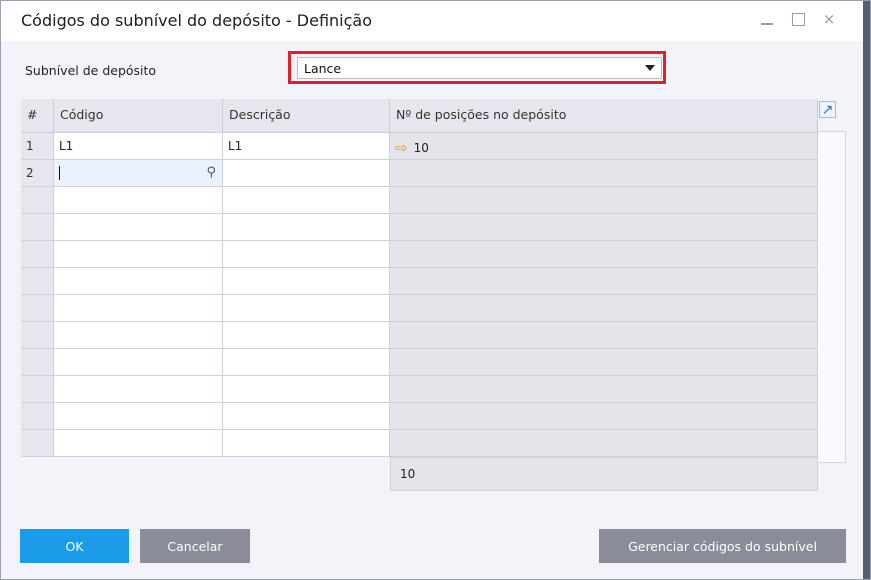 This screenshot has width=871, height=580. Describe the element at coordinates (722, 546) in the screenshot. I see `manage-sublevel-codes-button: Gerenciar códigos do subnível` at that location.